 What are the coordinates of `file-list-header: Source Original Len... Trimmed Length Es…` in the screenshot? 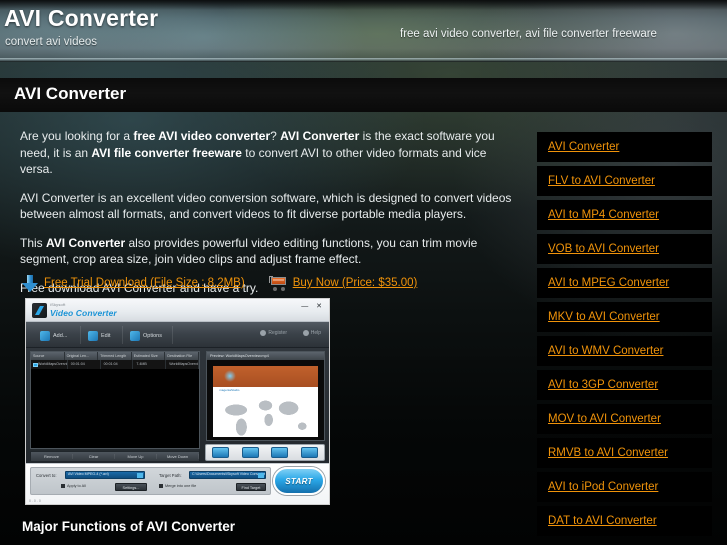 It's located at (115, 356).